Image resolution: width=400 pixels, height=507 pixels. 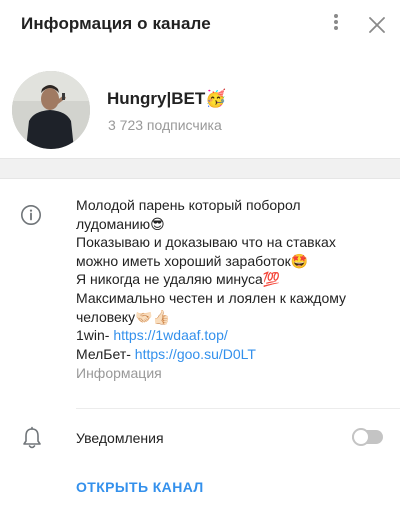 What do you see at coordinates (238, 408) in the screenshot?
I see `divider` at bounding box center [238, 408].